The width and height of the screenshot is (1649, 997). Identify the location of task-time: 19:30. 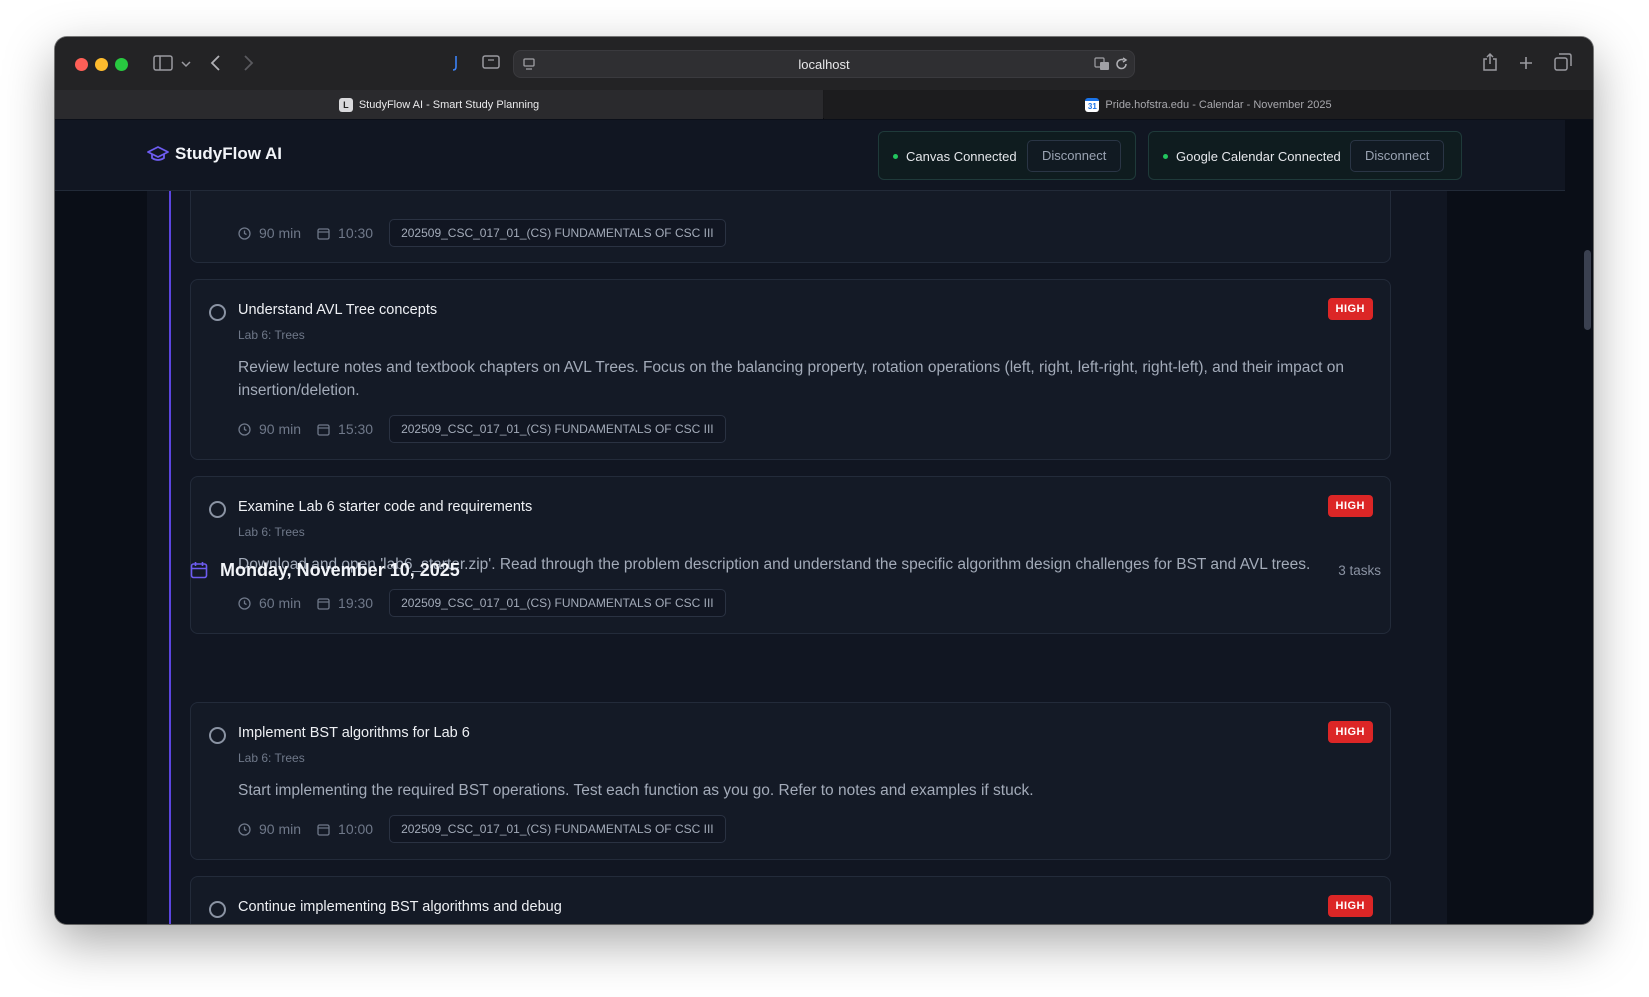
(356, 603).